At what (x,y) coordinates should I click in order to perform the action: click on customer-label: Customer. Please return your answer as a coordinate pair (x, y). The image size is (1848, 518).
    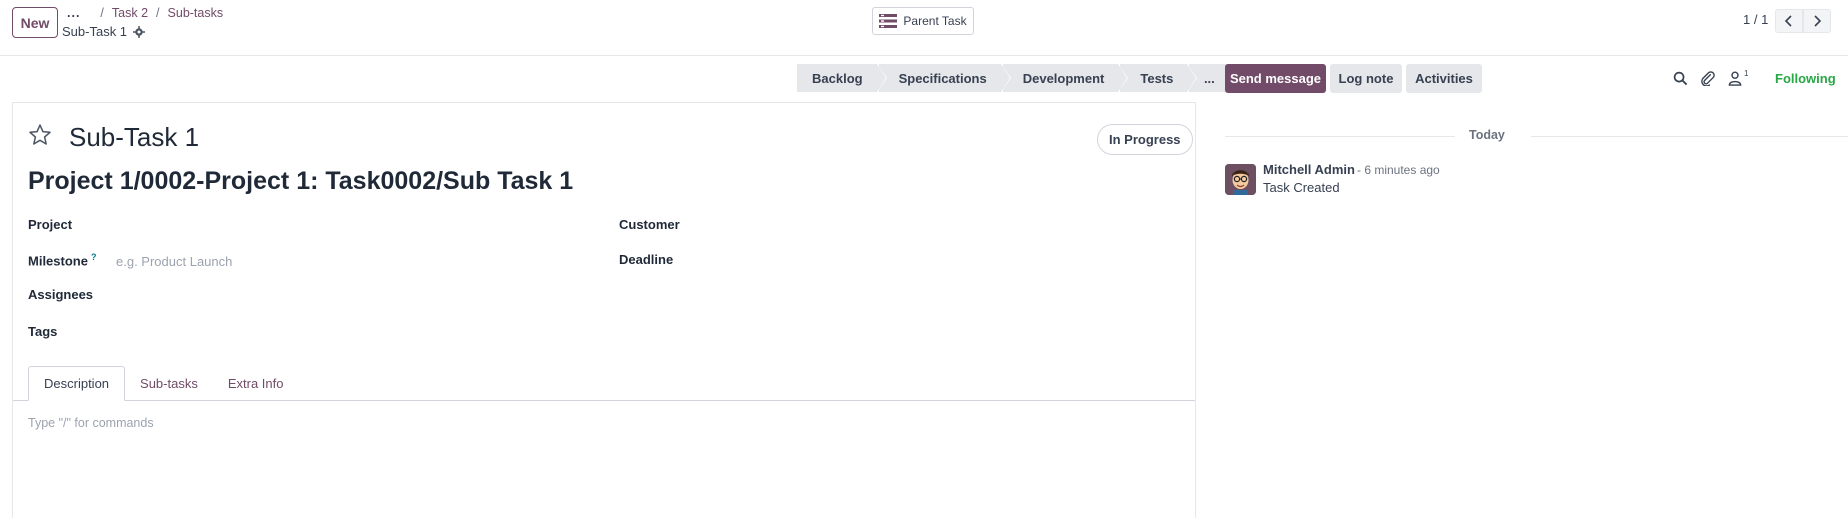
    Looking at the image, I should click on (649, 224).